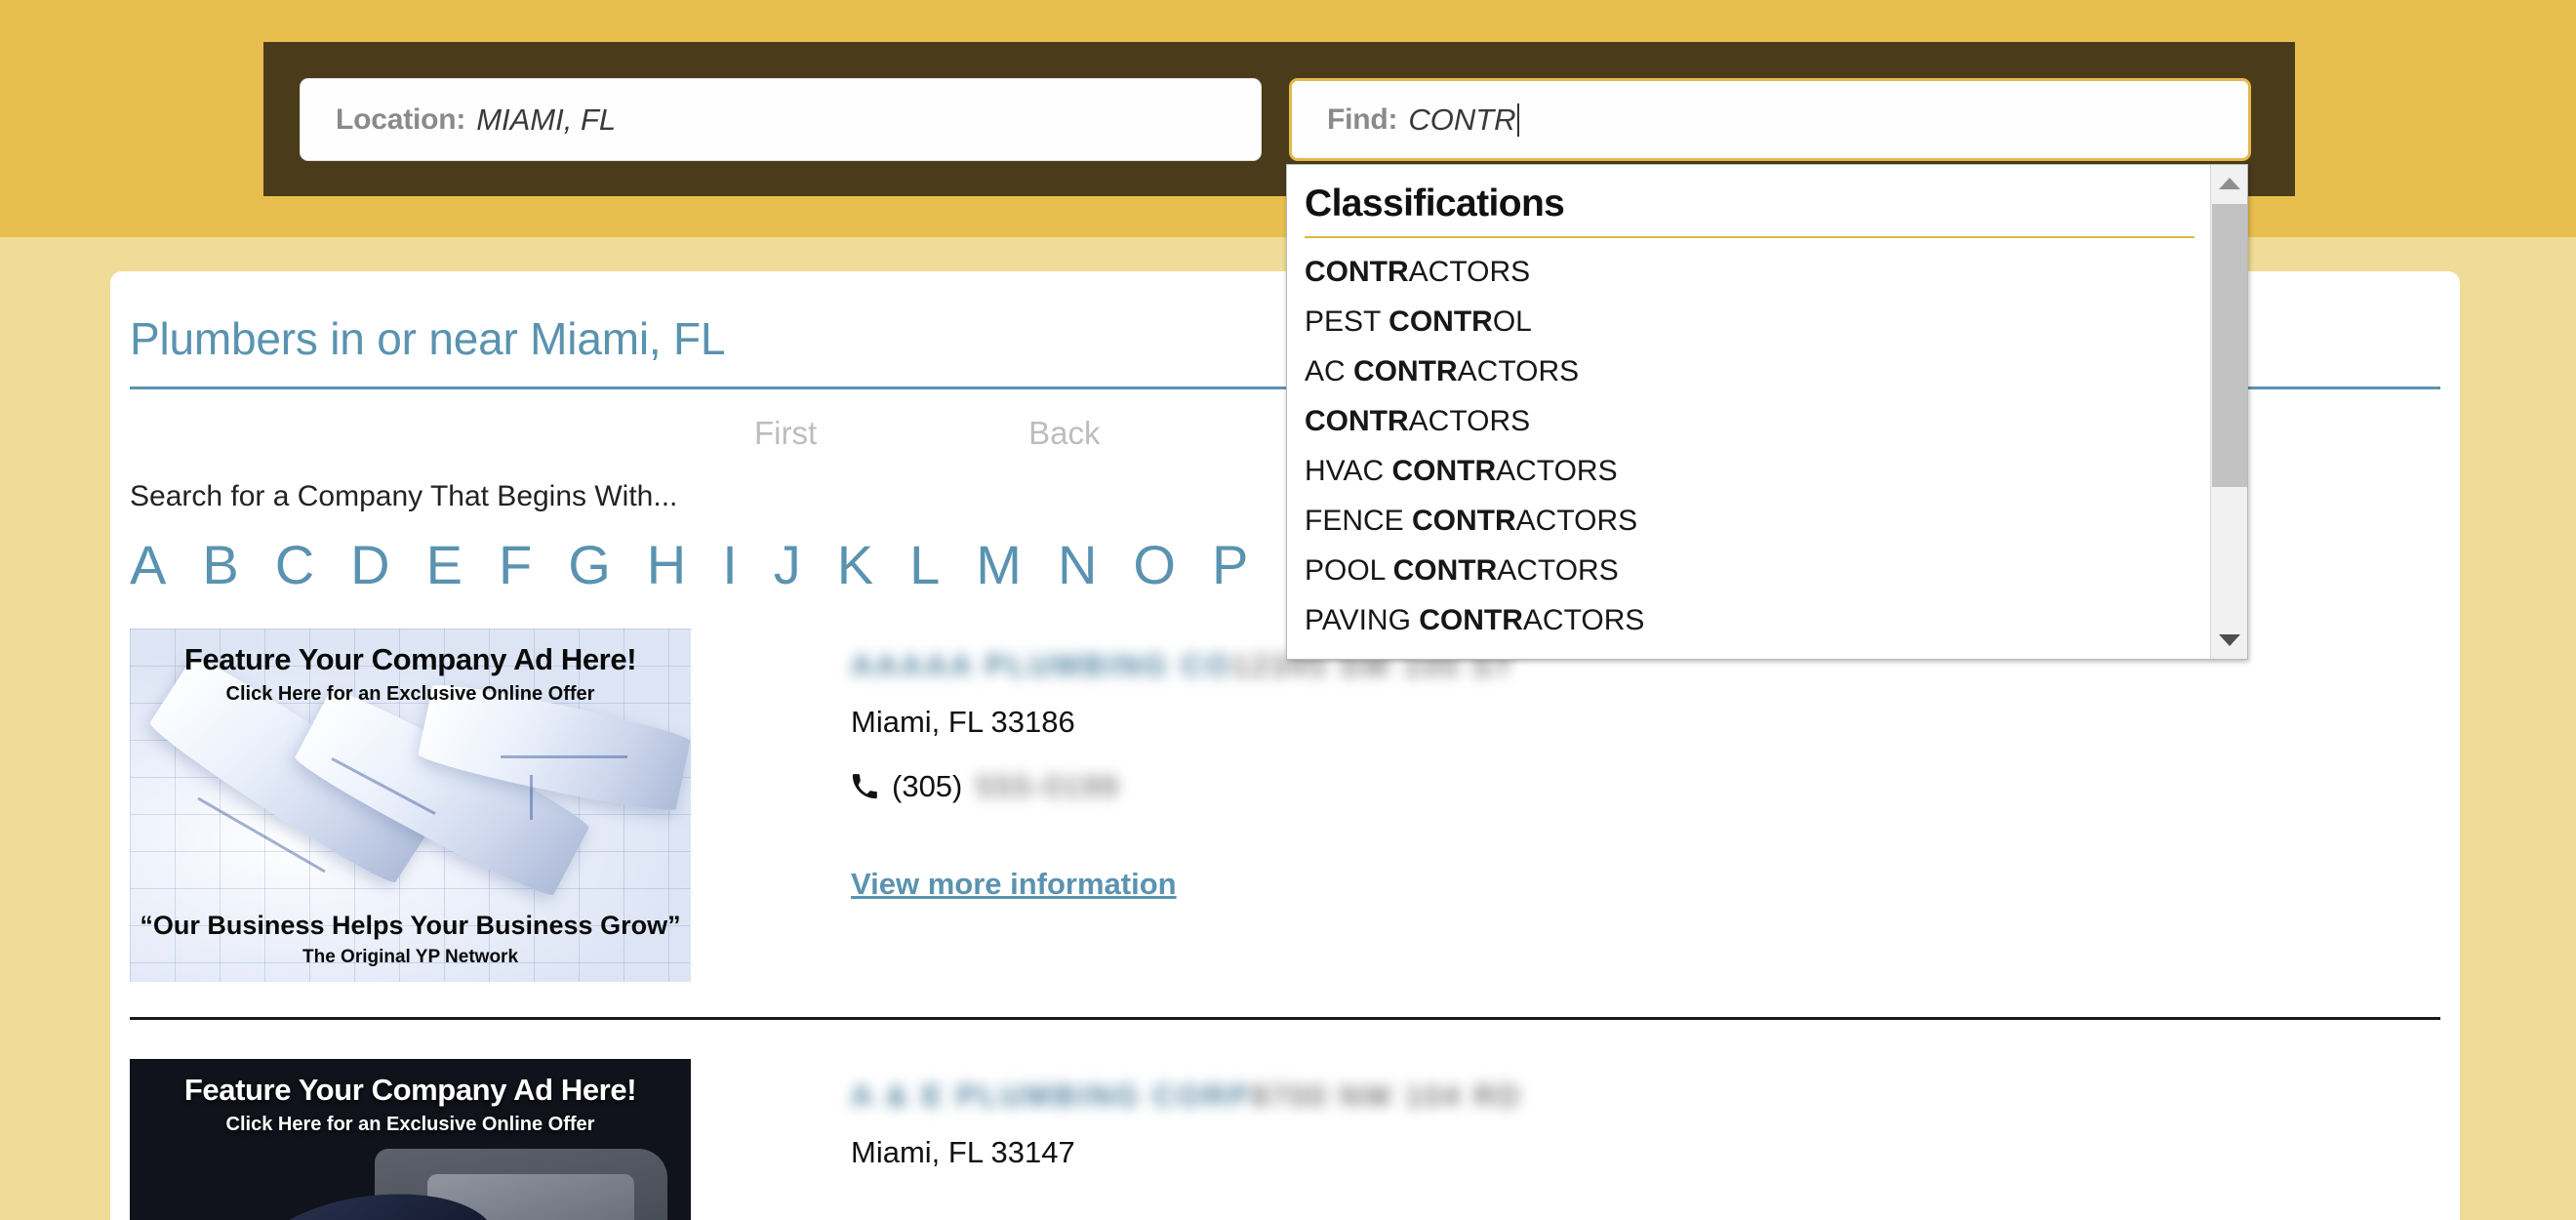  Describe the element at coordinates (1230, 560) in the screenshot. I see `alpha-link-P: P` at that location.